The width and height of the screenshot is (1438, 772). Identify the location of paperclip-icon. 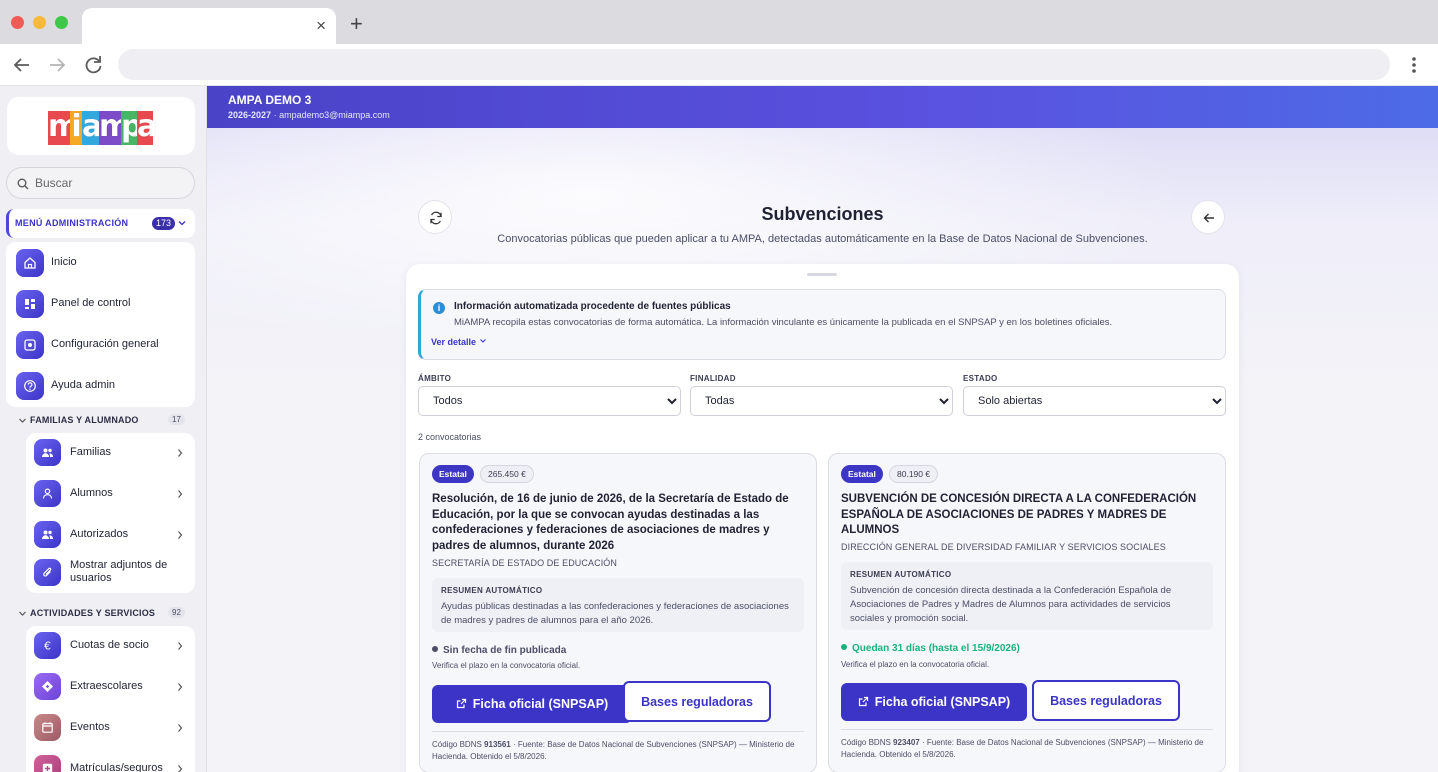
(47, 572).